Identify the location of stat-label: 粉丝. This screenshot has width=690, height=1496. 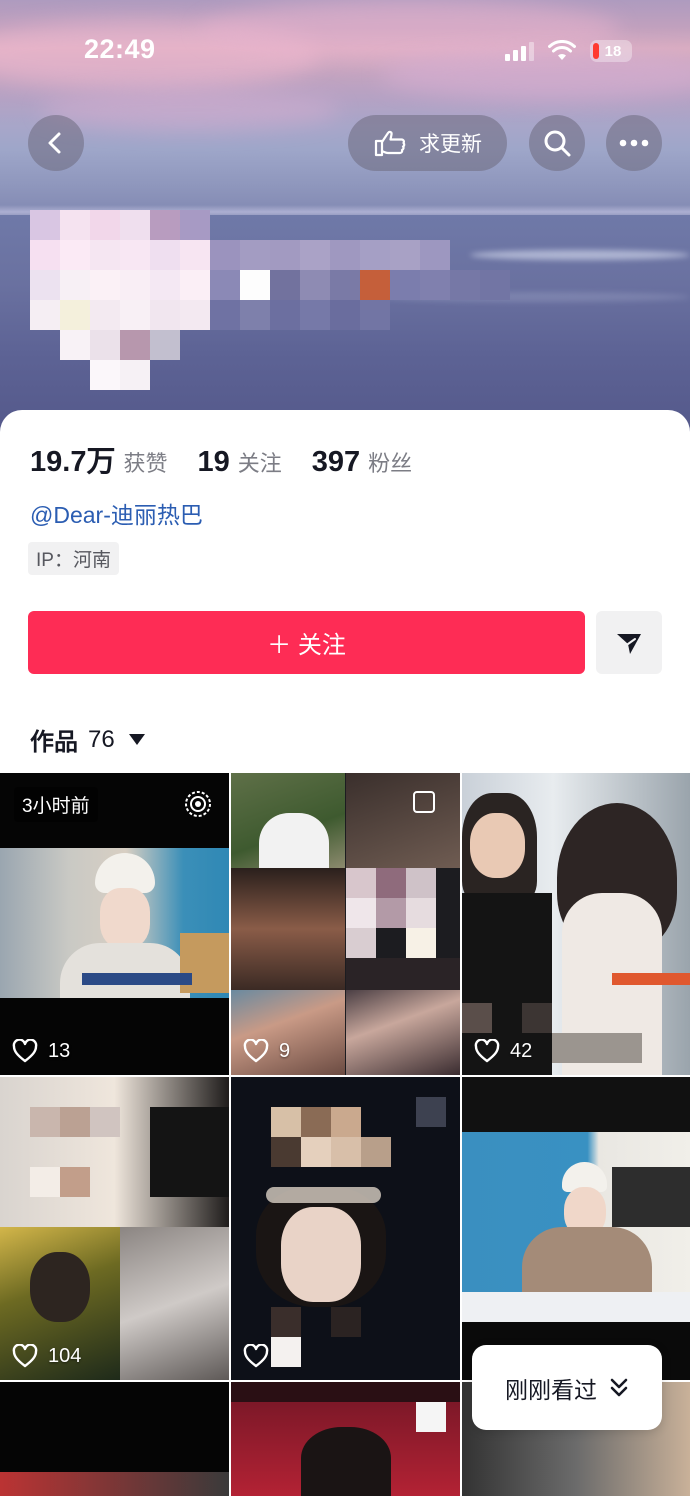
(390, 463).